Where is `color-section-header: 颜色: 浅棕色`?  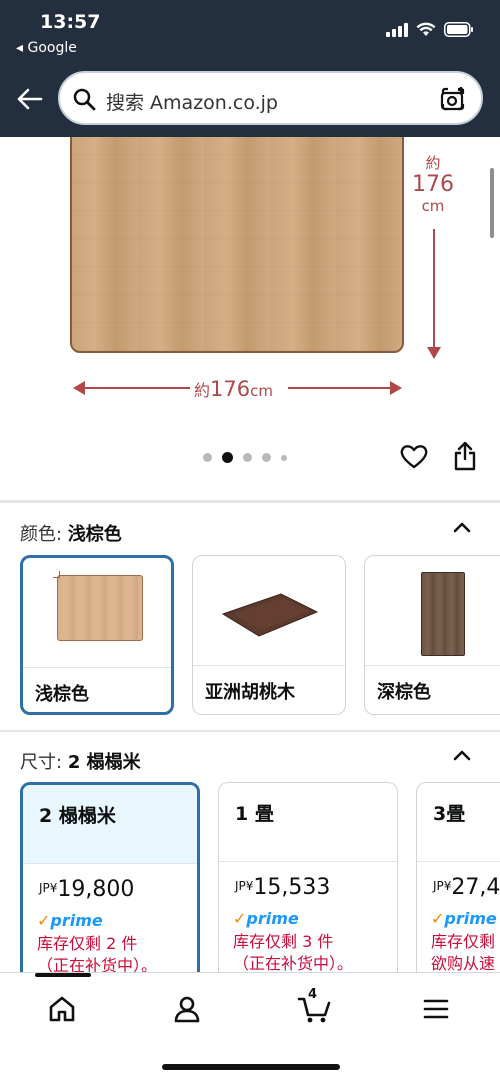 color-section-header: 颜色: 浅棕色 is located at coordinates (71, 533).